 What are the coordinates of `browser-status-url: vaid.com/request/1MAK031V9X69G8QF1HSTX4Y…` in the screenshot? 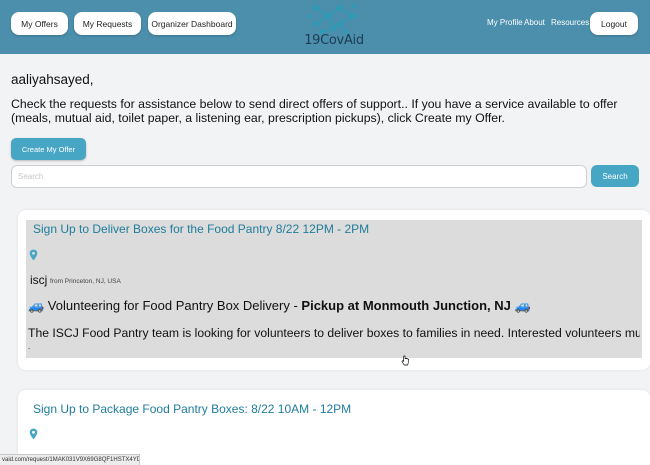 It's located at (70, 459).